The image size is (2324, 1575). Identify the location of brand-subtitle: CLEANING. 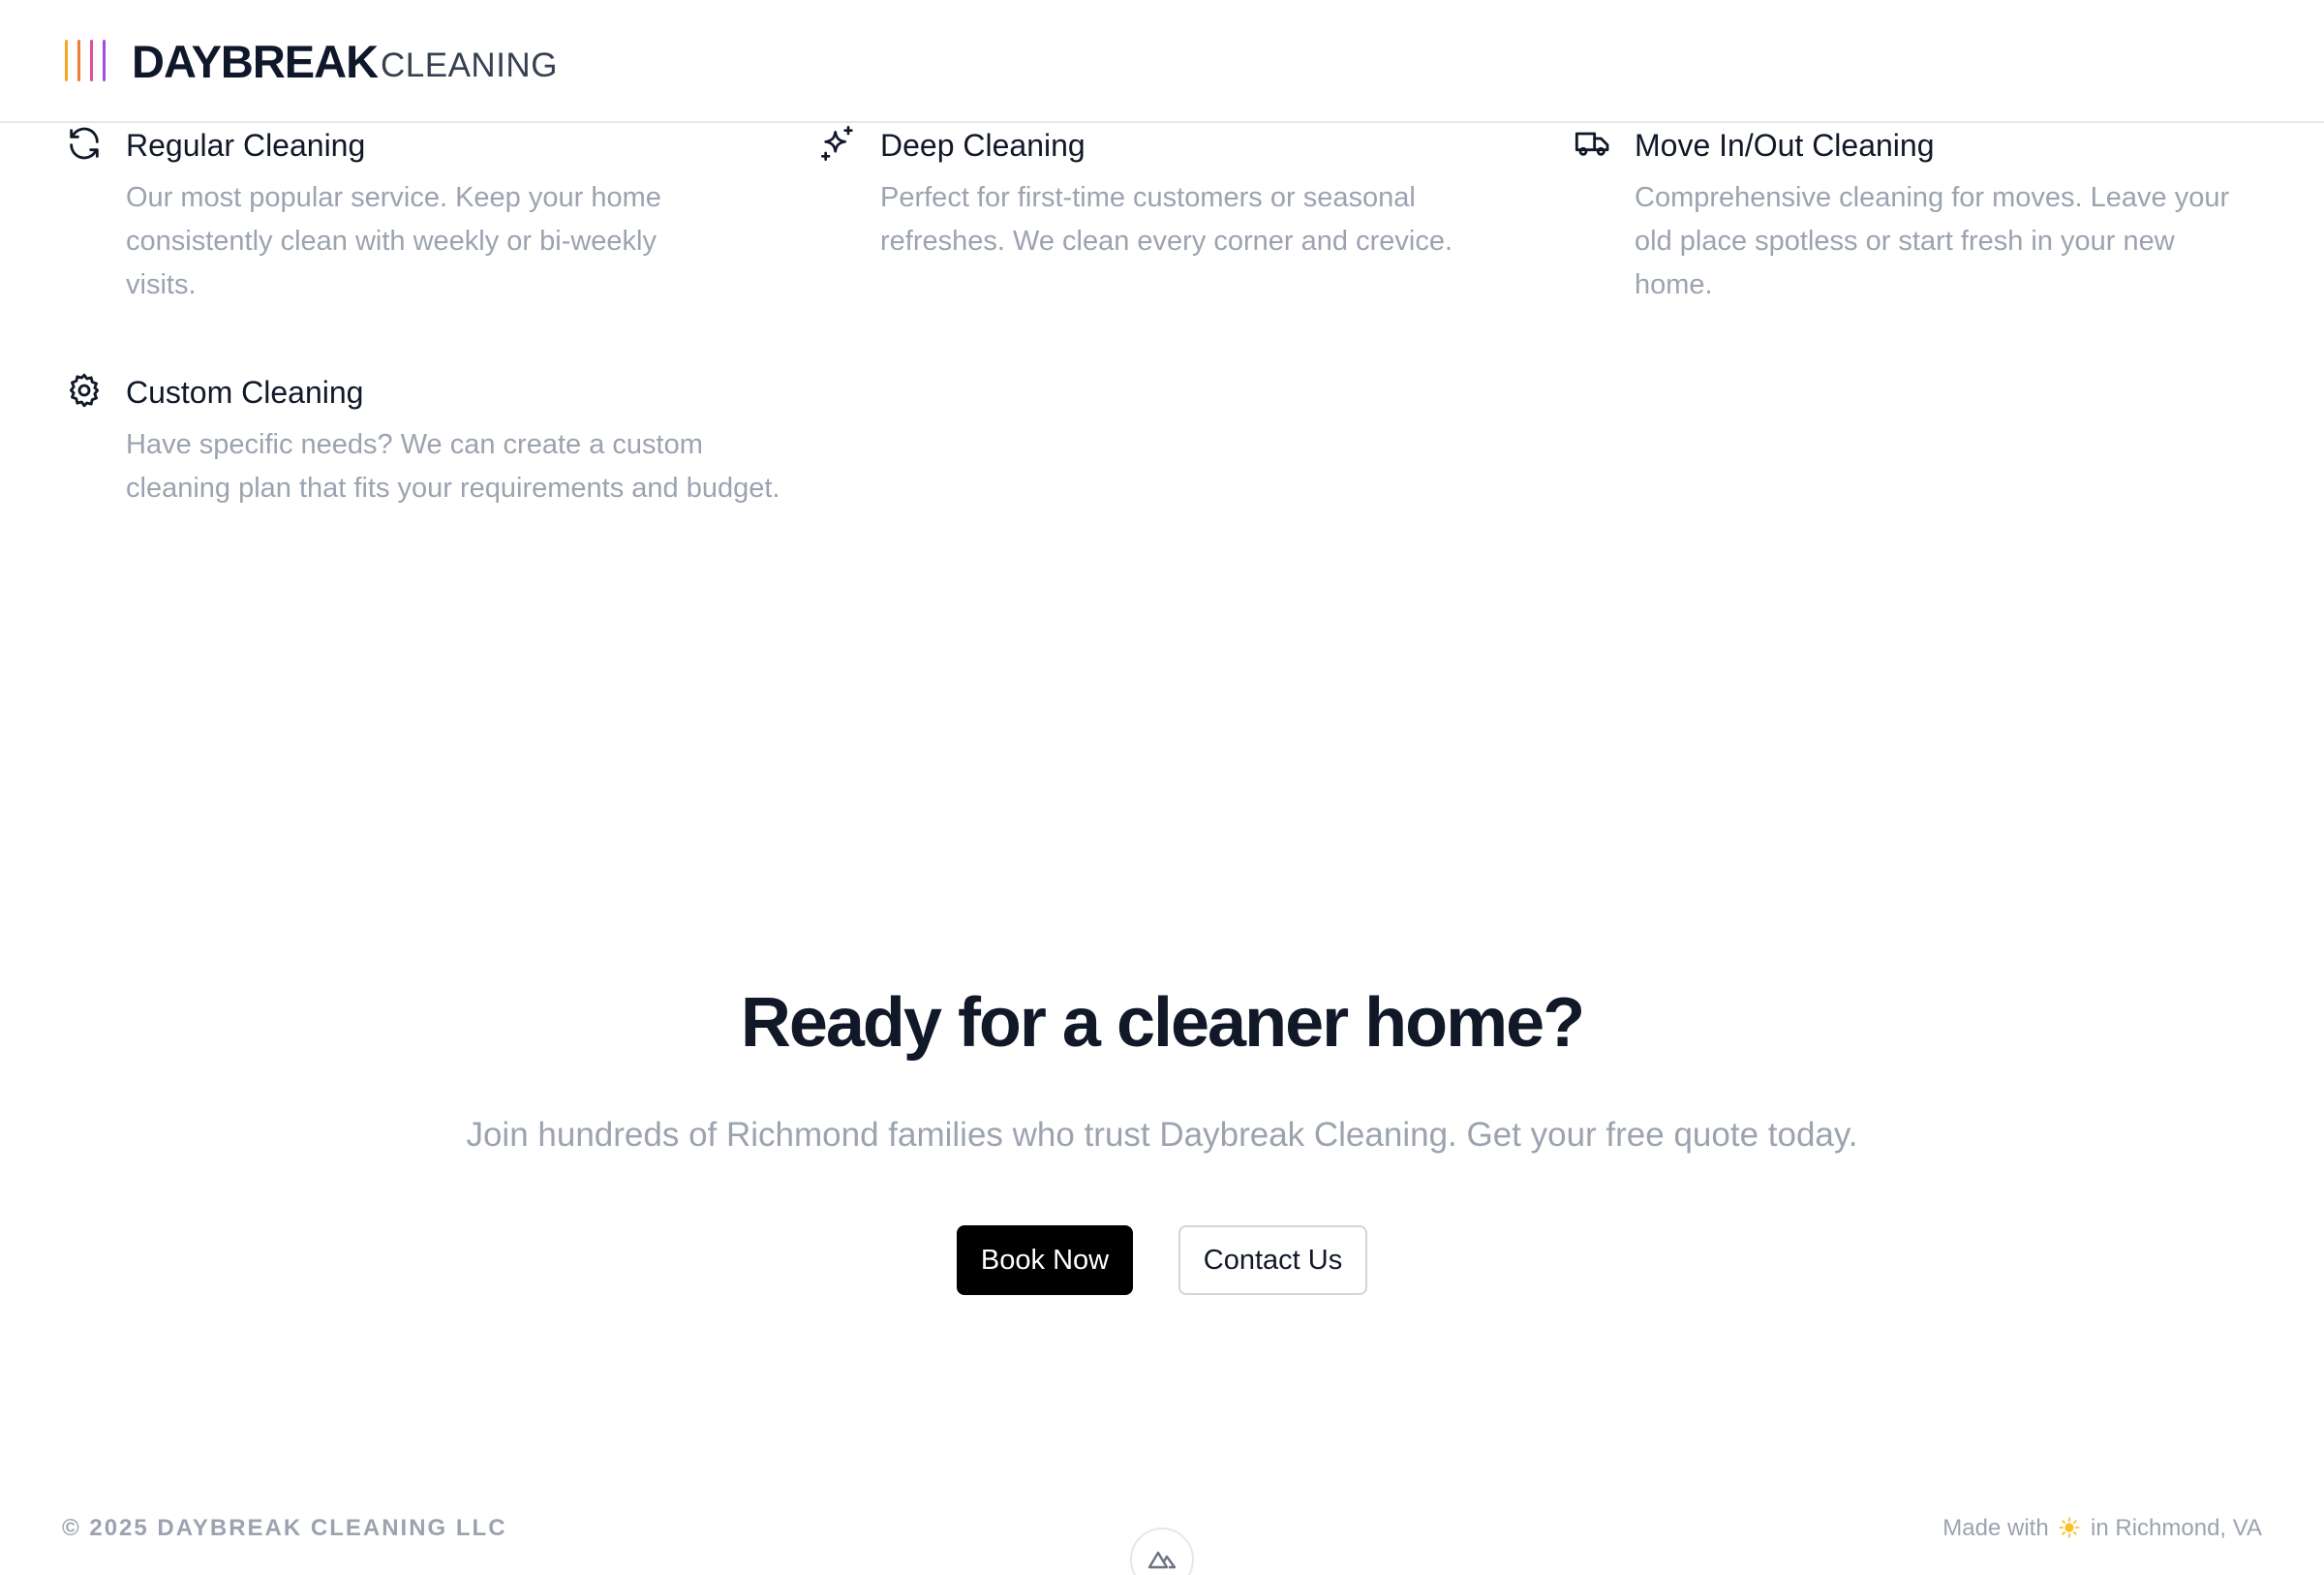
(470, 65).